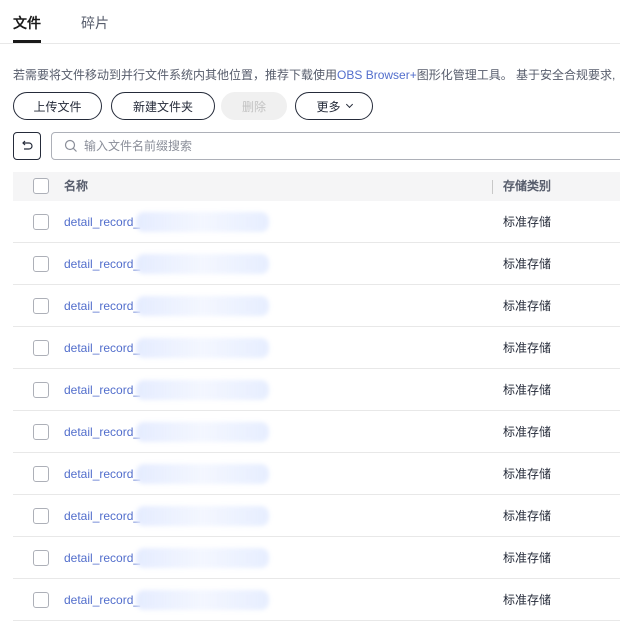  Describe the element at coordinates (76, 186) in the screenshot. I see `column-header-name: 名称` at that location.